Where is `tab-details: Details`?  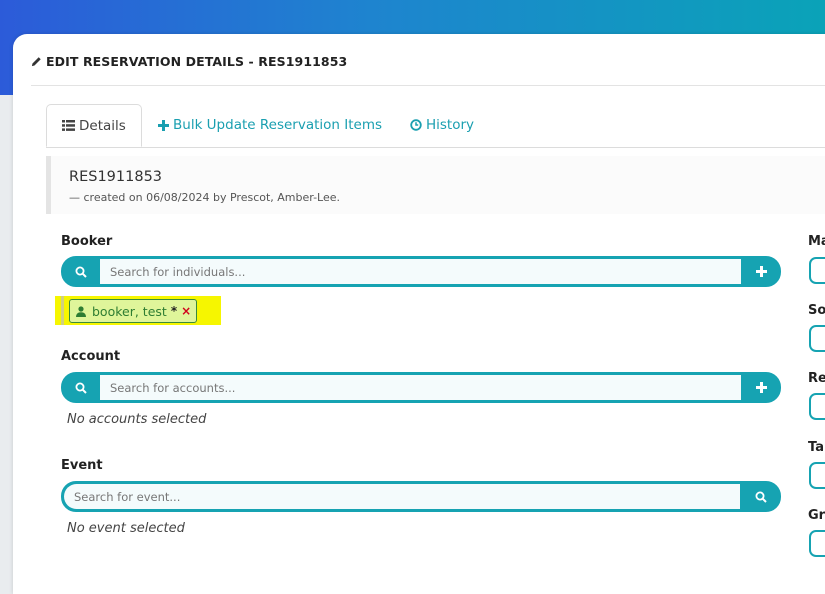
tab-details: Details is located at coordinates (94, 125).